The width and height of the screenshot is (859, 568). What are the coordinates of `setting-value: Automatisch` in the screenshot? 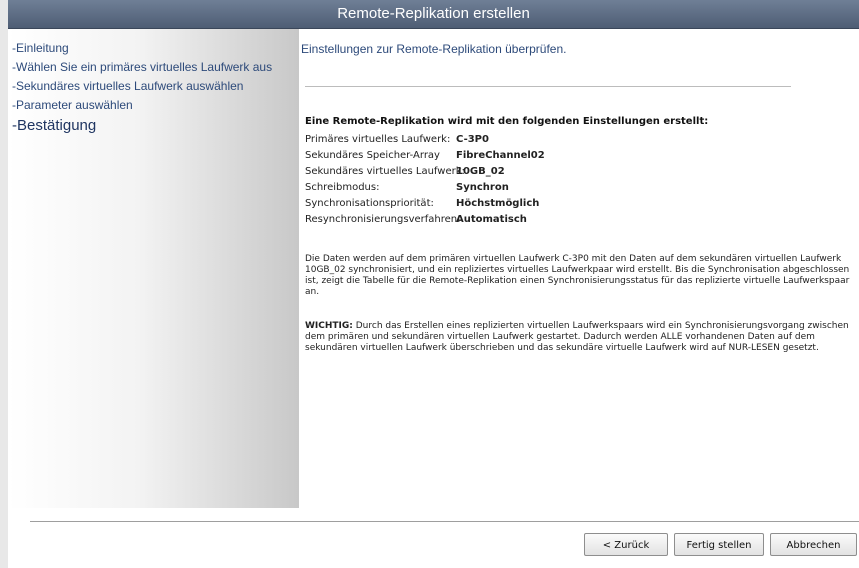 It's located at (491, 219).